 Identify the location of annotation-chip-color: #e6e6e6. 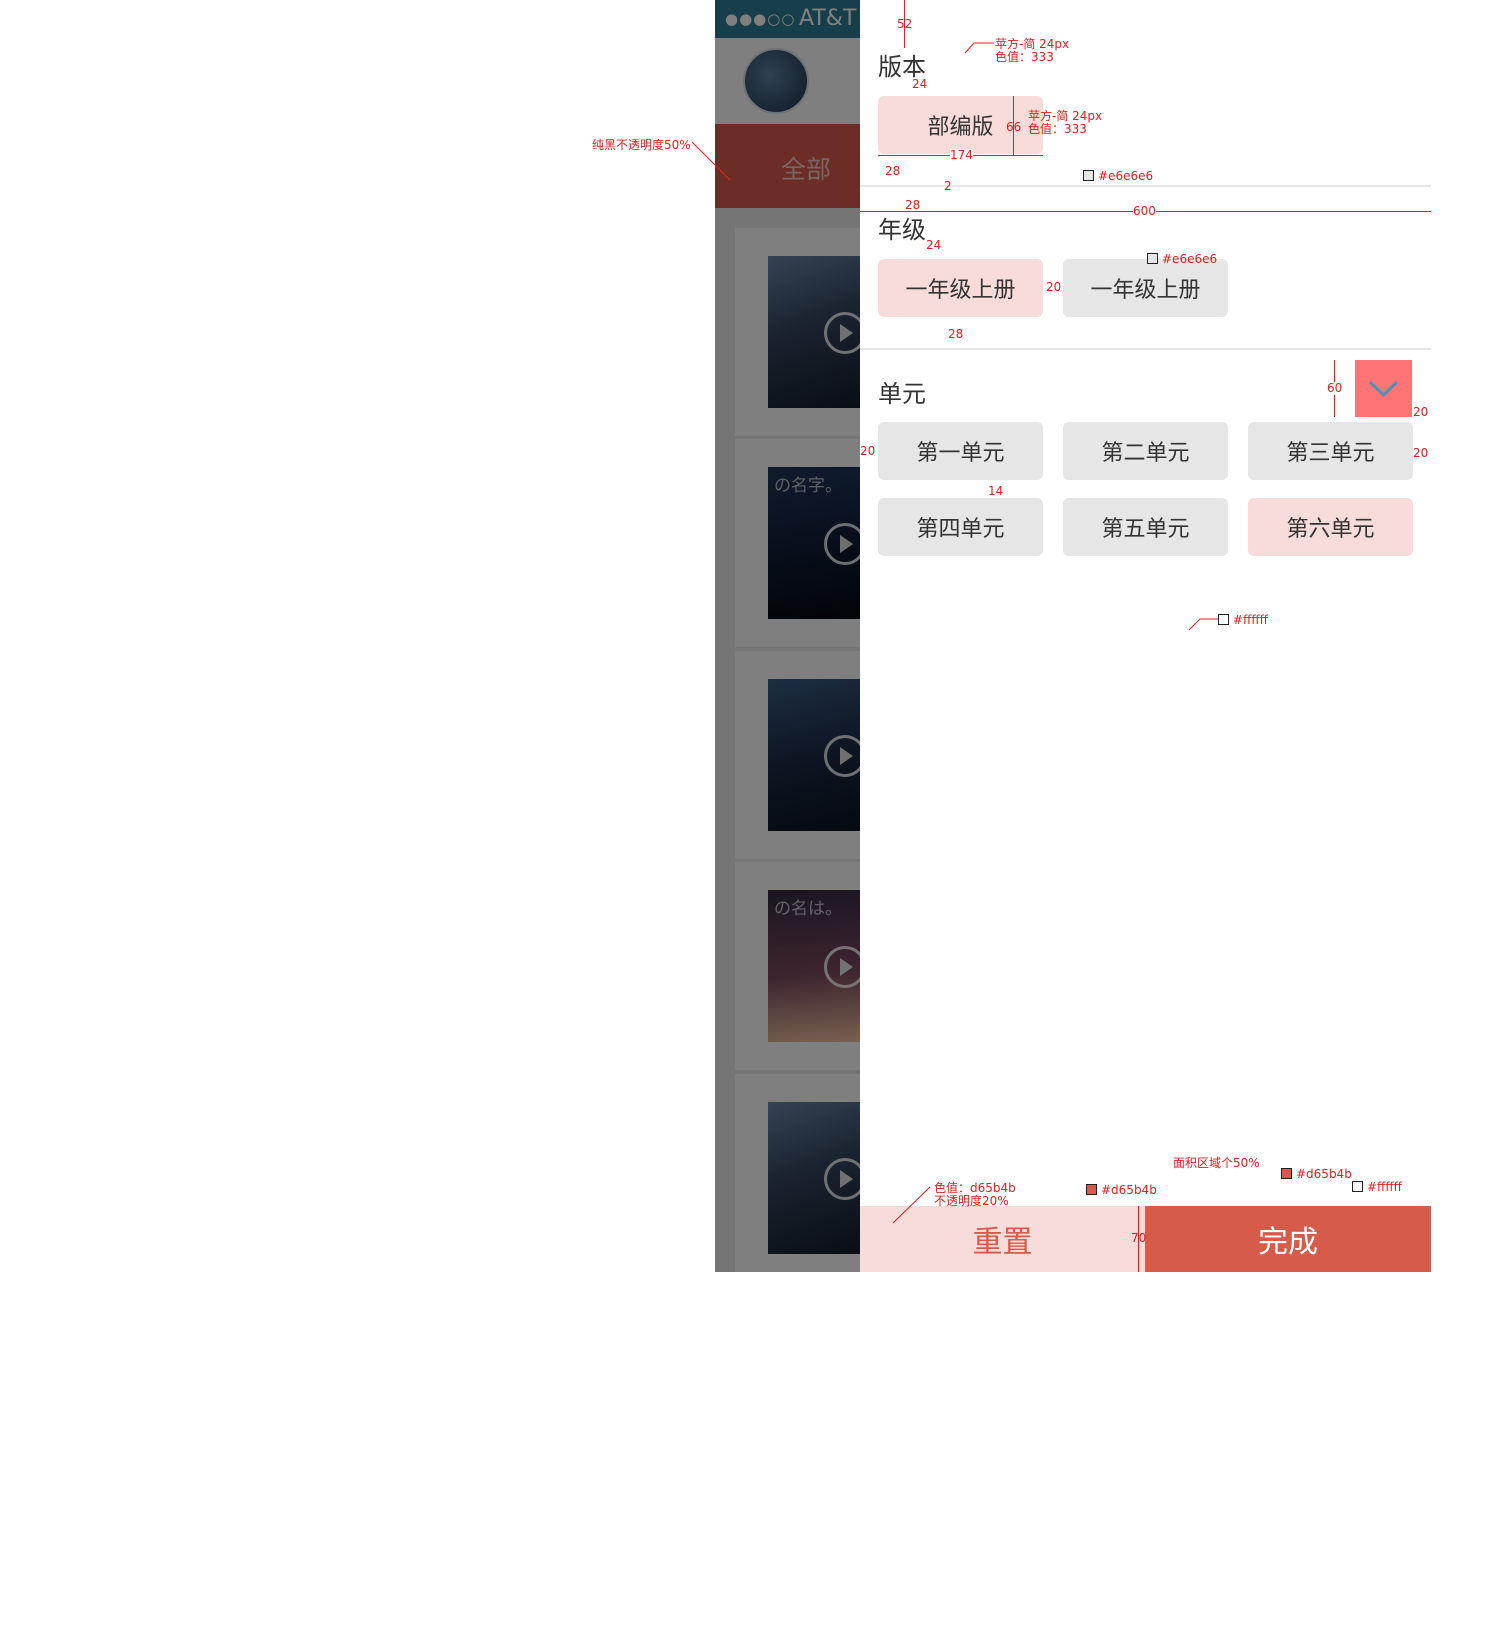
(1190, 259).